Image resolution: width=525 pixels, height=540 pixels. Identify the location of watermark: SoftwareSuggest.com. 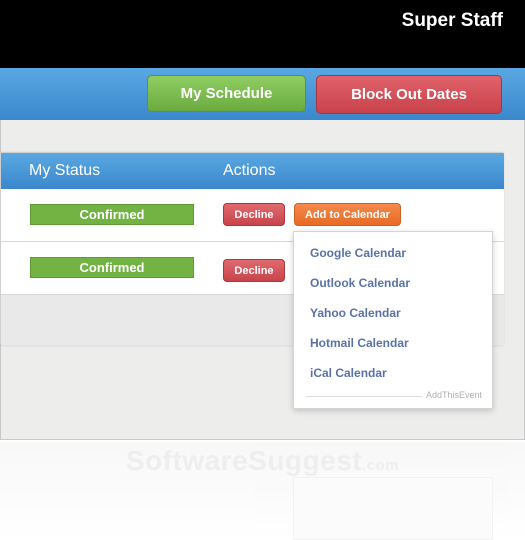
(262, 461).